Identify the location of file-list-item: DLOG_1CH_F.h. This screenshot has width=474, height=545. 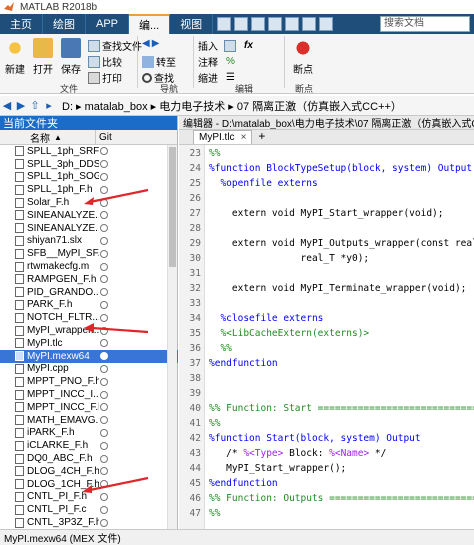
(89, 484).